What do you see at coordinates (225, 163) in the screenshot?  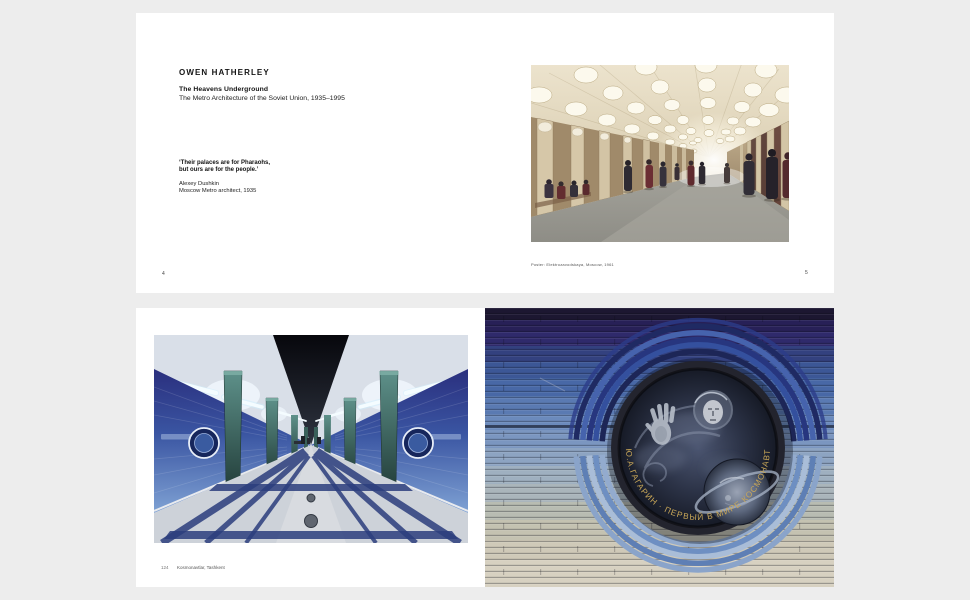 I see `epigraph-line-1: ‘Their palaces are for Pharaohs,` at bounding box center [225, 163].